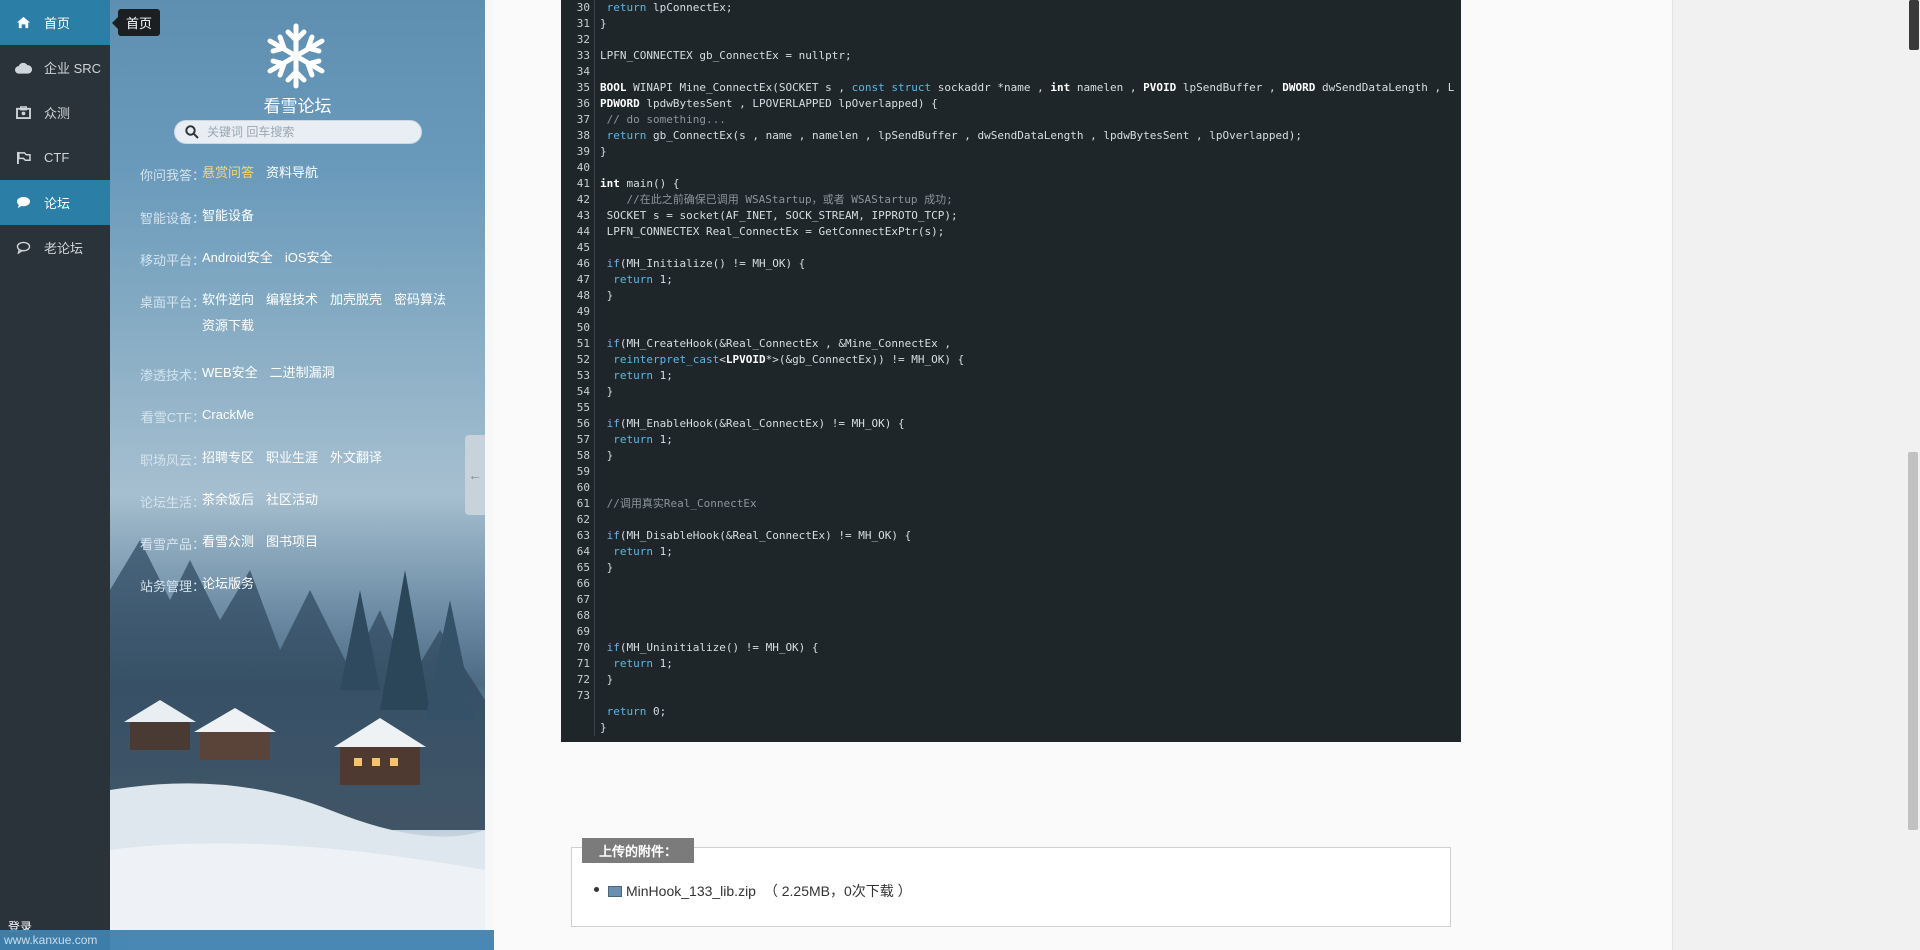 This screenshot has width=1920, height=950. Describe the element at coordinates (192, 132) in the screenshot. I see `search-icon` at that location.